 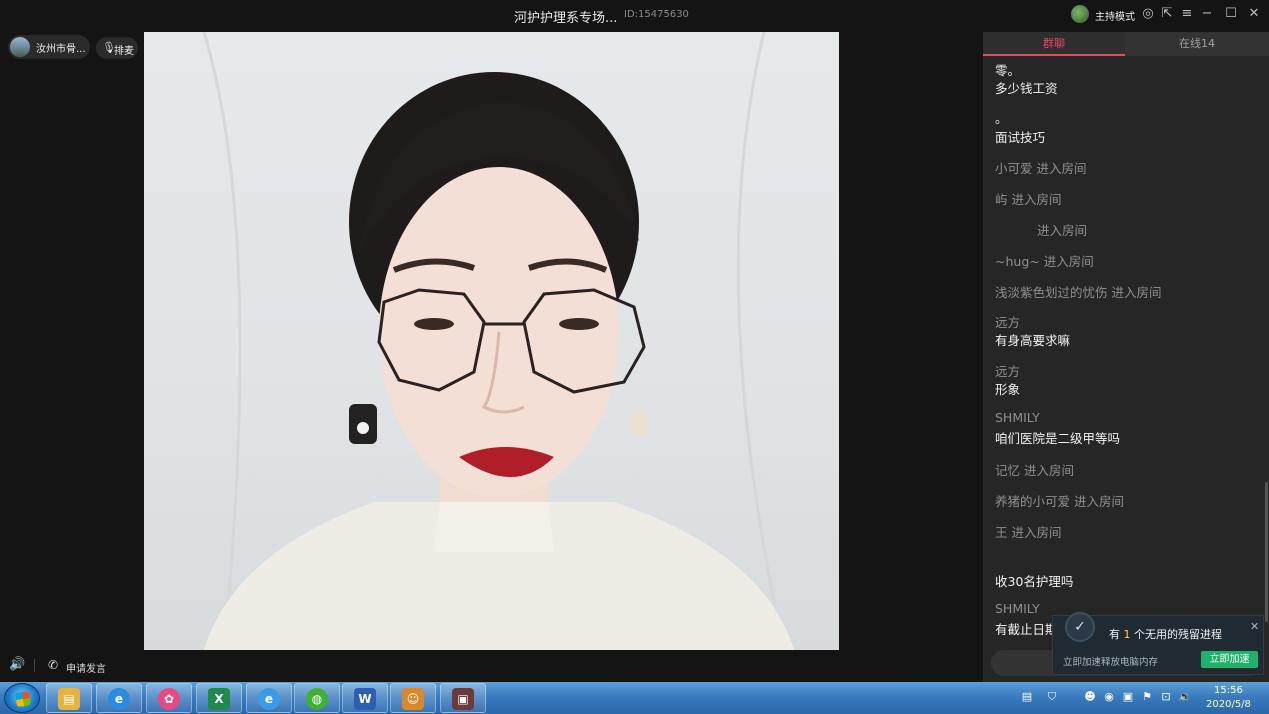 I want to click on avatar, so click(x=20, y=47).